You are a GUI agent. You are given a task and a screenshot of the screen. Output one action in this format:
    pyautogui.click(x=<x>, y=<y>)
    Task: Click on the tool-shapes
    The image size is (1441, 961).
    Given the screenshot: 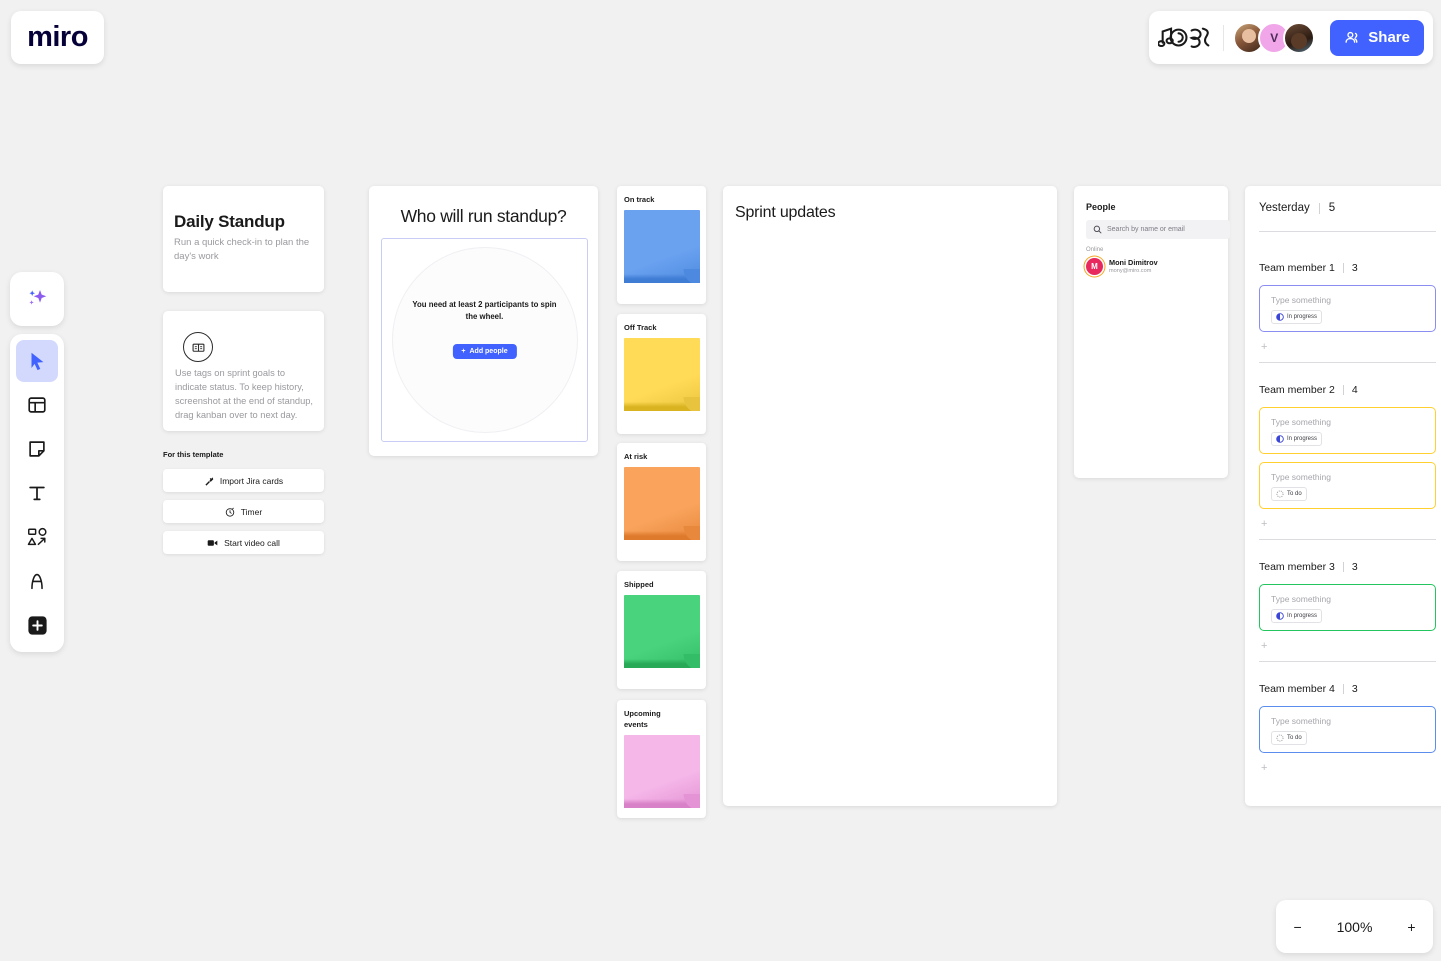 What is the action you would take?
    pyautogui.click(x=37, y=537)
    